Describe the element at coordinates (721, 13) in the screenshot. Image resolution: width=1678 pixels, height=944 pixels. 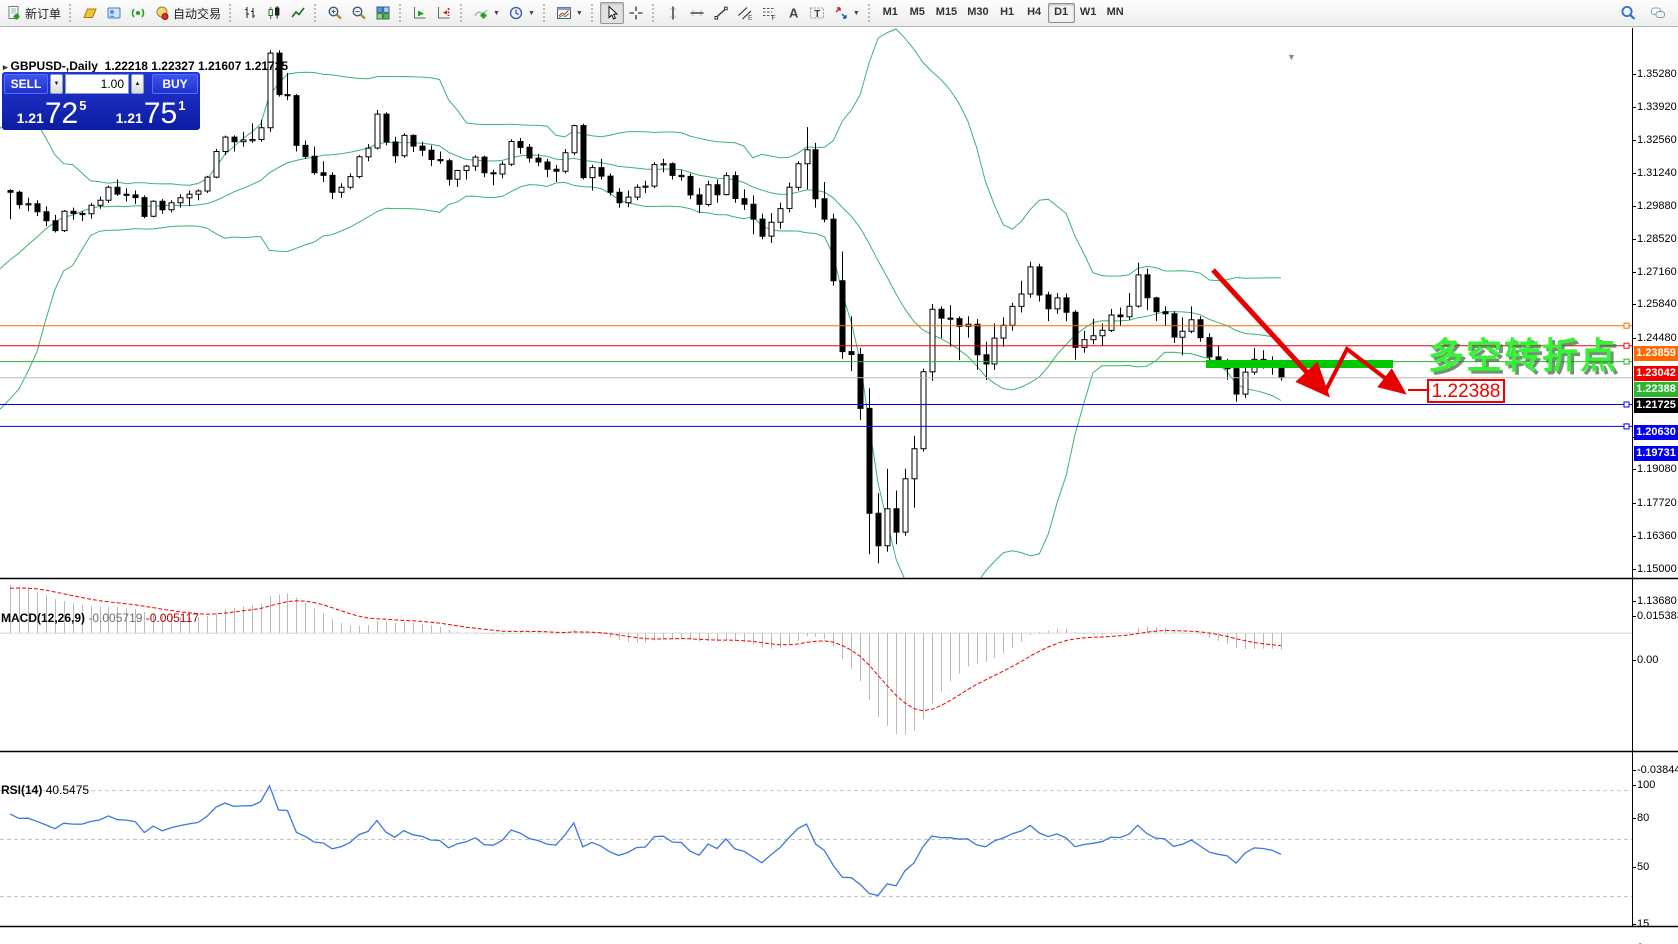
I see `trendline-tool-button` at that location.